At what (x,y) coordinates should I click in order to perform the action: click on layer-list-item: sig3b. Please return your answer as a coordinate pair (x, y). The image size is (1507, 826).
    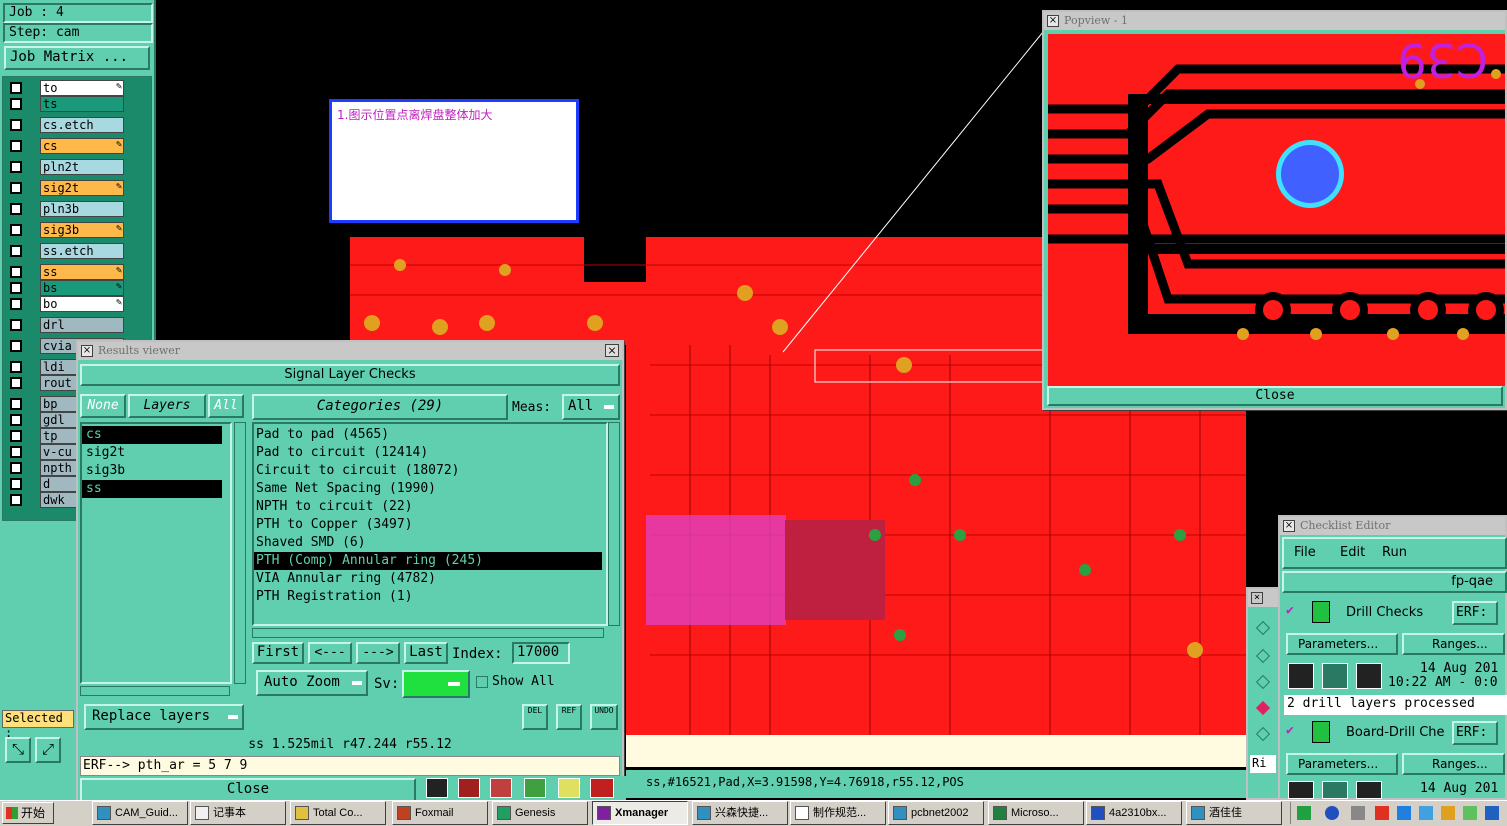
    Looking at the image, I should click on (156, 471).